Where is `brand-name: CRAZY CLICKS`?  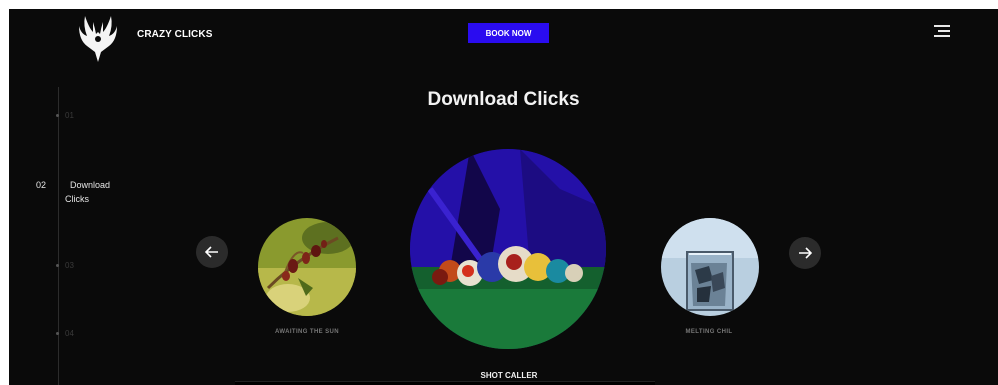 brand-name: CRAZY CLICKS is located at coordinates (174, 34).